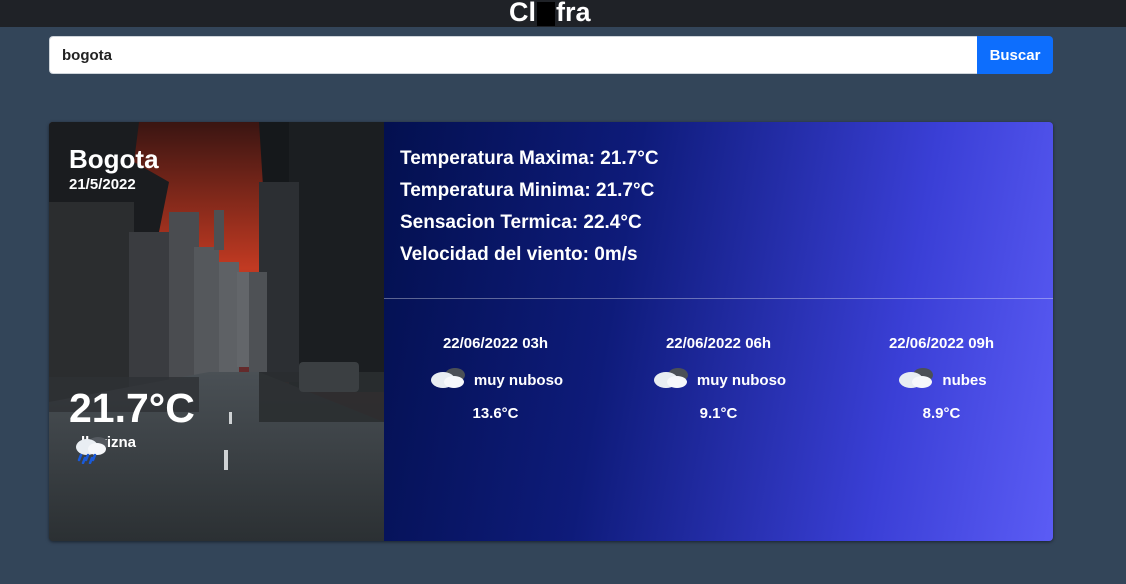  I want to click on city-name: Bogota, so click(114, 159).